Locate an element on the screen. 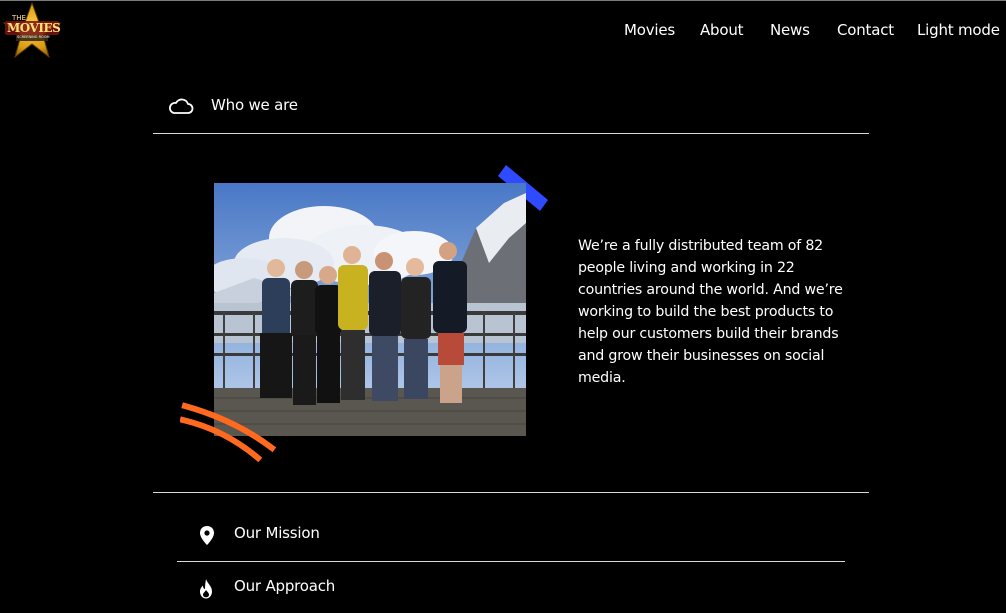 The width and height of the screenshot is (1006, 613). nav-light-mode-toggle: Light mode is located at coordinates (958, 30).